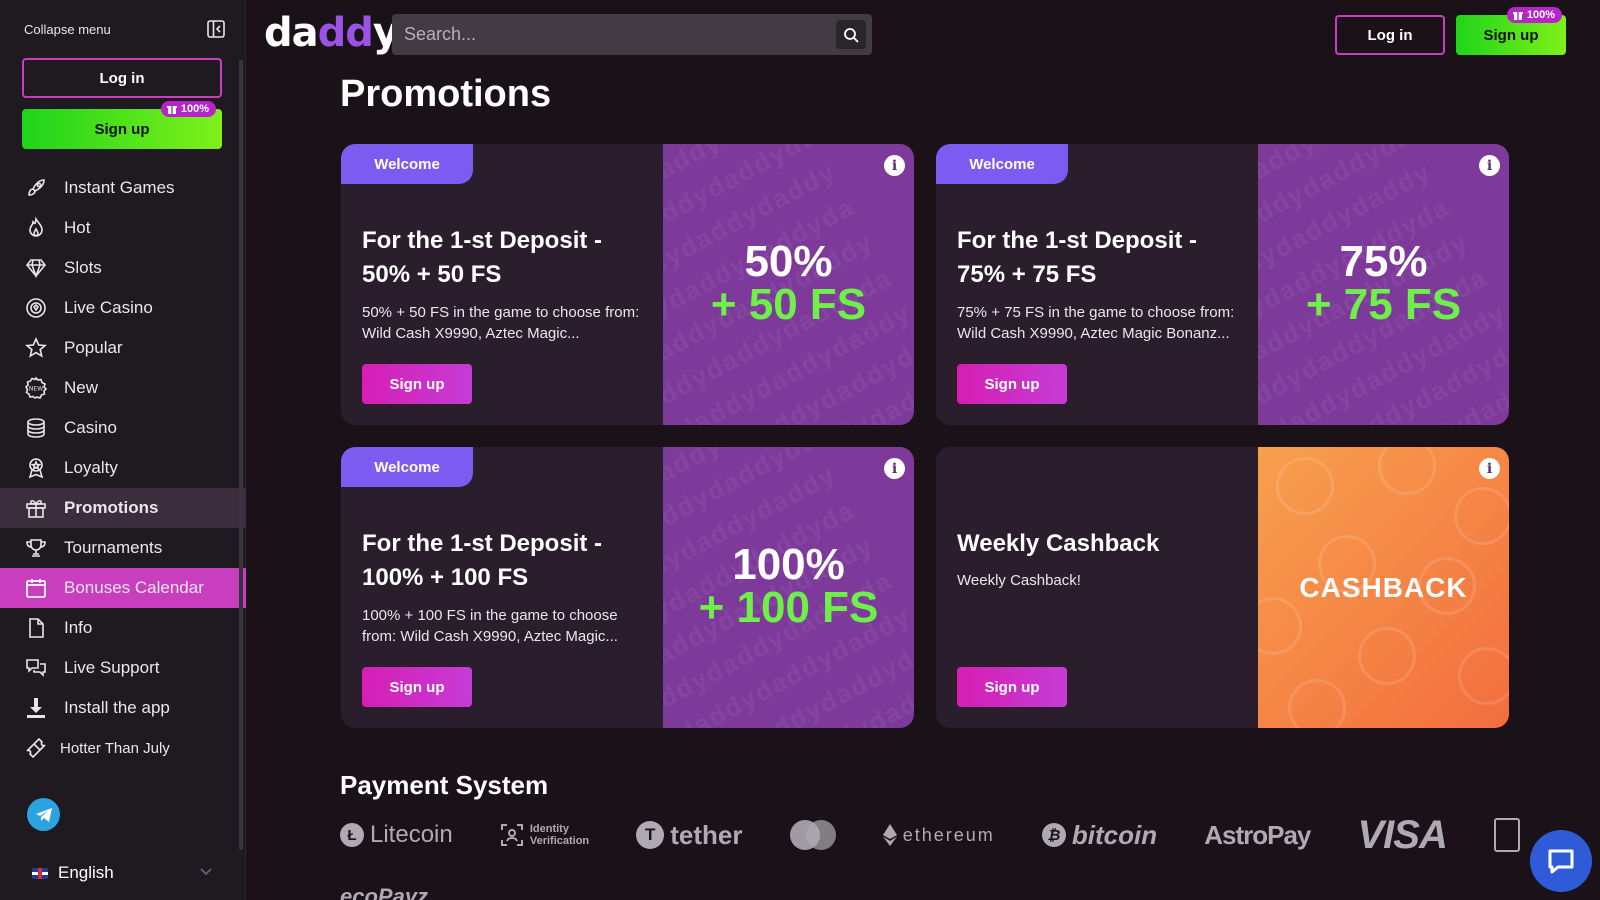 This screenshot has height=900, width=1600. Describe the element at coordinates (407, 164) in the screenshot. I see `welcome-tag: Welcome` at that location.